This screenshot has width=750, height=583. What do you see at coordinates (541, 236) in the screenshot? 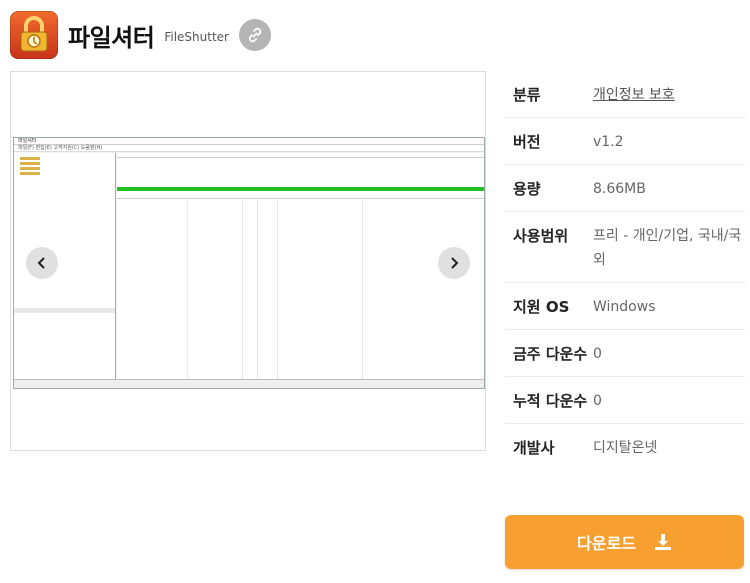
I see `info-label: 사용범위` at bounding box center [541, 236].